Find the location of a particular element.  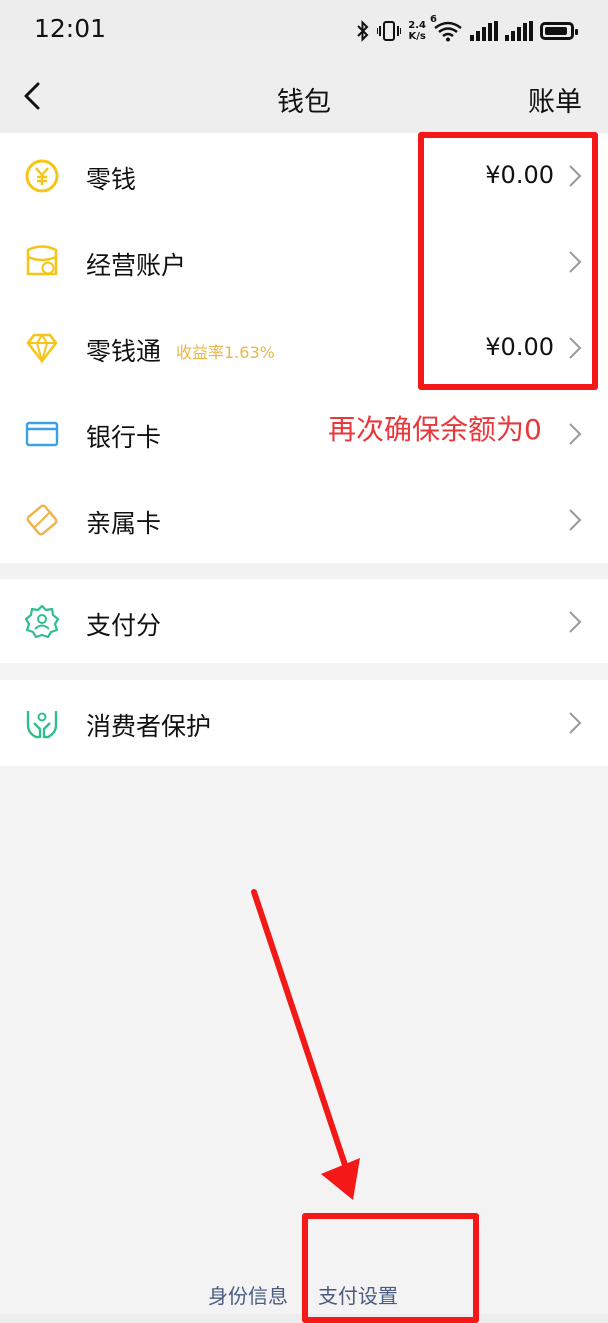

pay-score-card: 支付分 is located at coordinates (304, 621).